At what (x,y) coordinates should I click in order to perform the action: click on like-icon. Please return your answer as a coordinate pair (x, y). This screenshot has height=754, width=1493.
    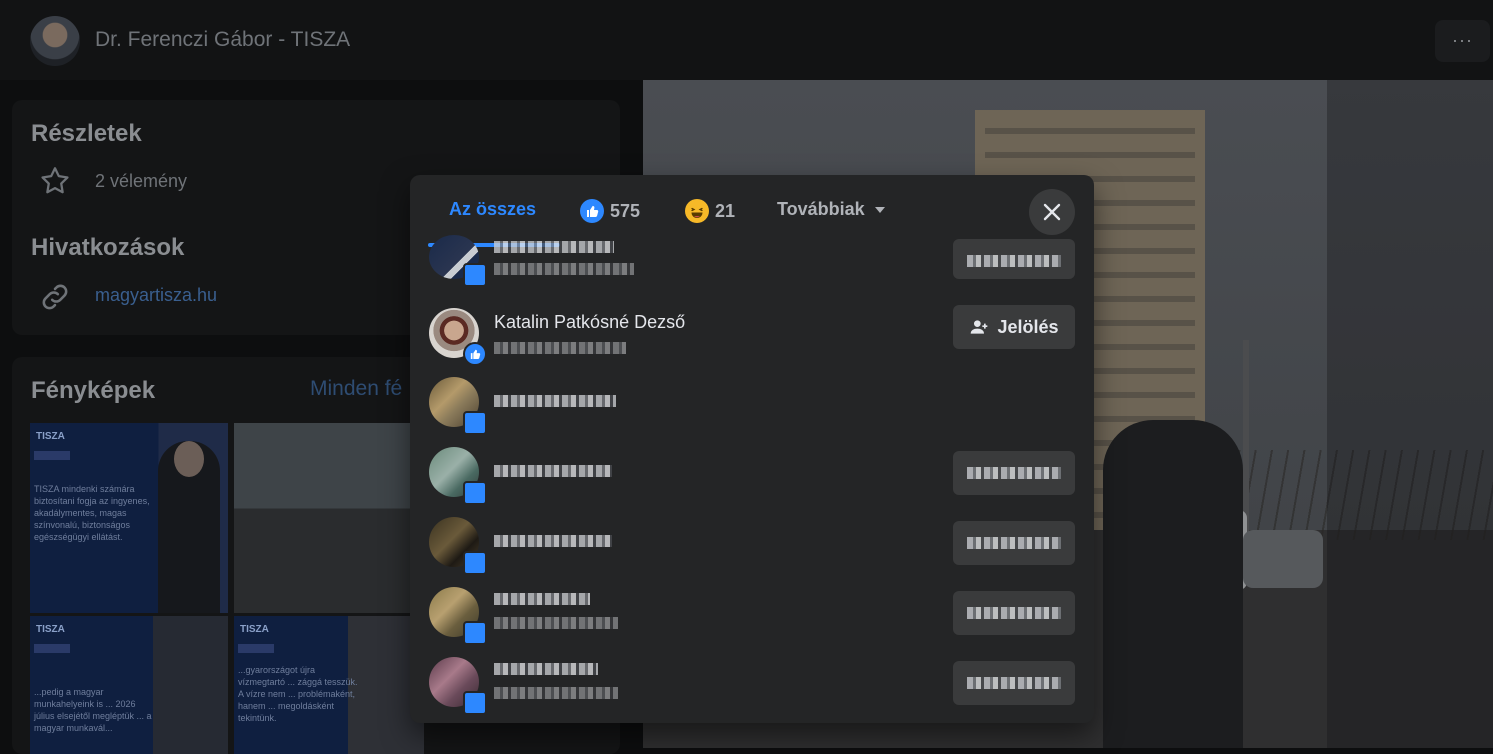
    Looking at the image, I should click on (592, 211).